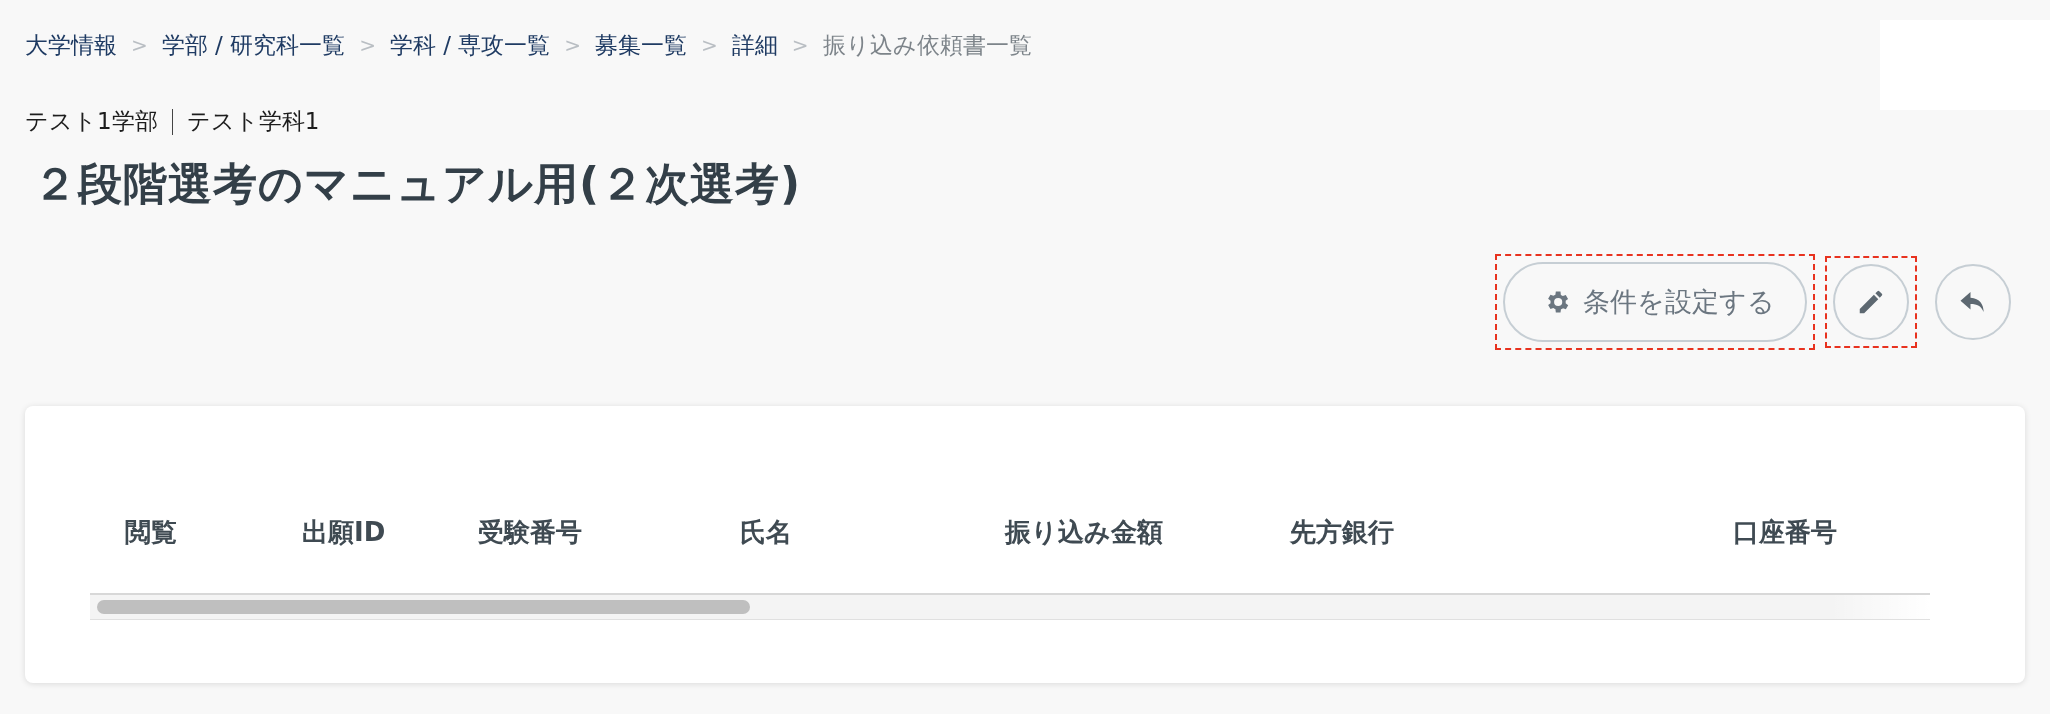 The image size is (2050, 714). I want to click on settings-button: 条件を設定する, so click(1655, 302).